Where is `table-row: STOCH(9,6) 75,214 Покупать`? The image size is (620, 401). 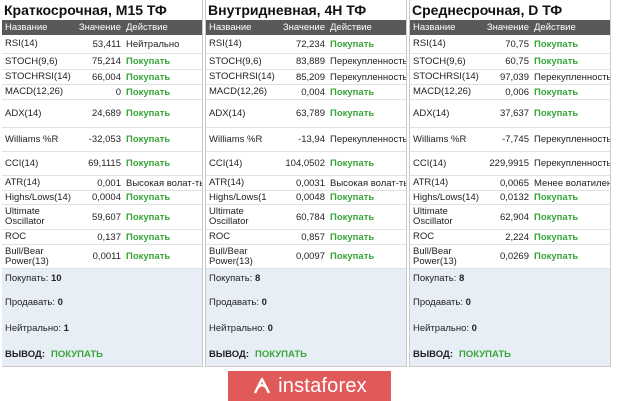 table-row: STOCH(9,6) 75,214 Покупать is located at coordinates (102, 62).